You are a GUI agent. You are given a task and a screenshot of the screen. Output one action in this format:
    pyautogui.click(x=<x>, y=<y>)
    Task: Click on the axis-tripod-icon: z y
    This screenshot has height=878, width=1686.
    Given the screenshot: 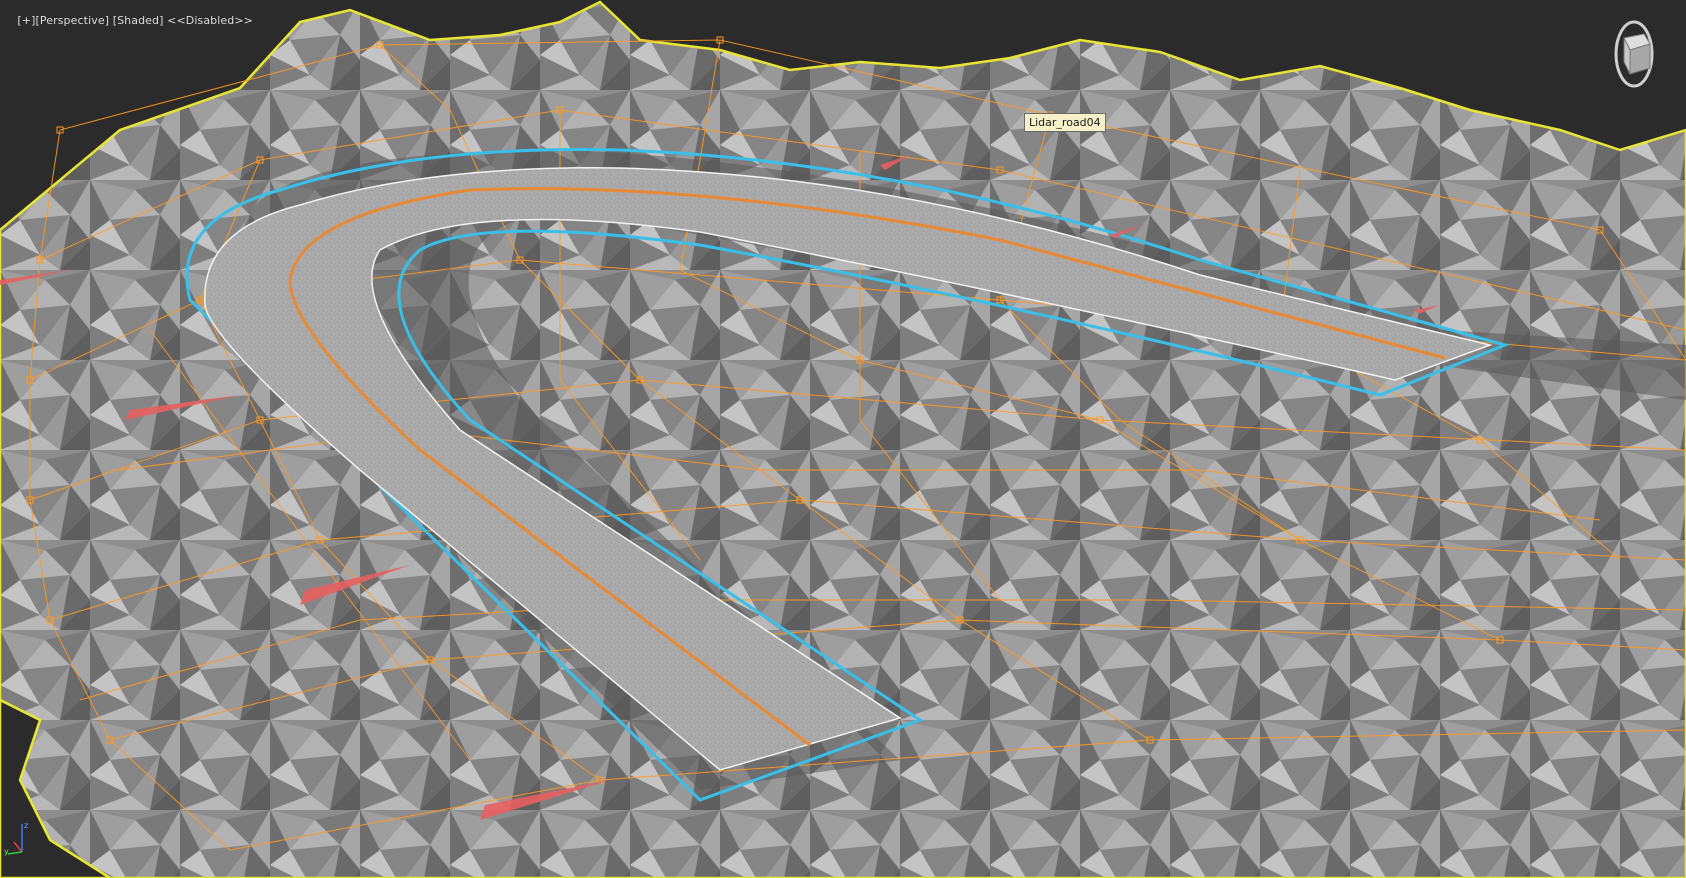 What is the action you would take?
    pyautogui.click(x=21, y=838)
    